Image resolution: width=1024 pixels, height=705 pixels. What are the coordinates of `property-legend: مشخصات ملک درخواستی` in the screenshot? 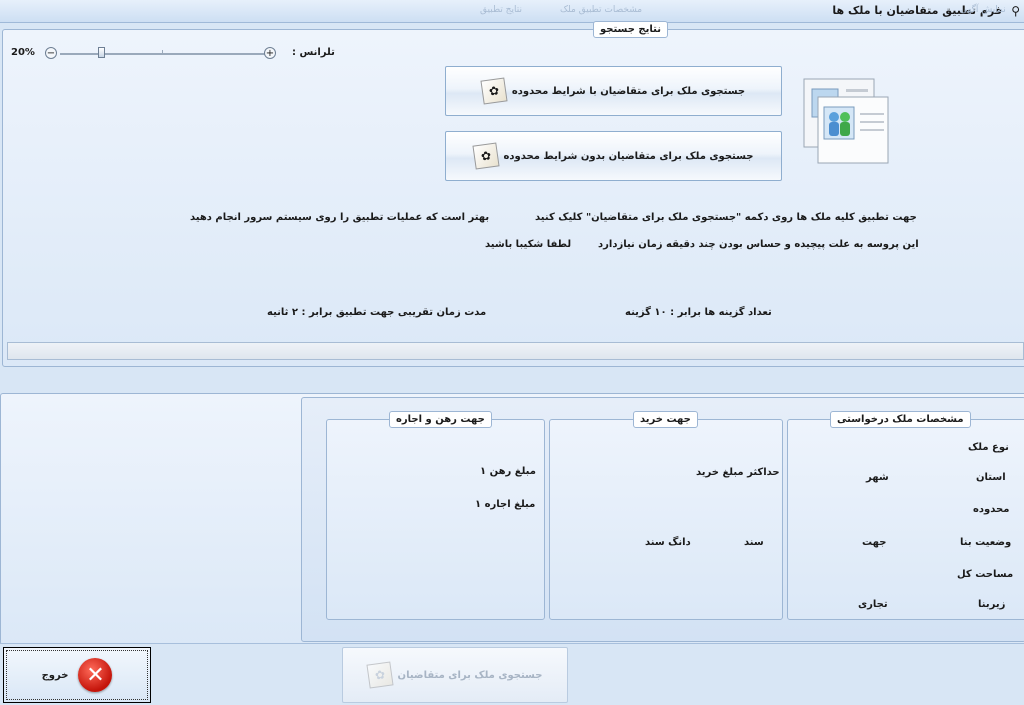 It's located at (900, 419).